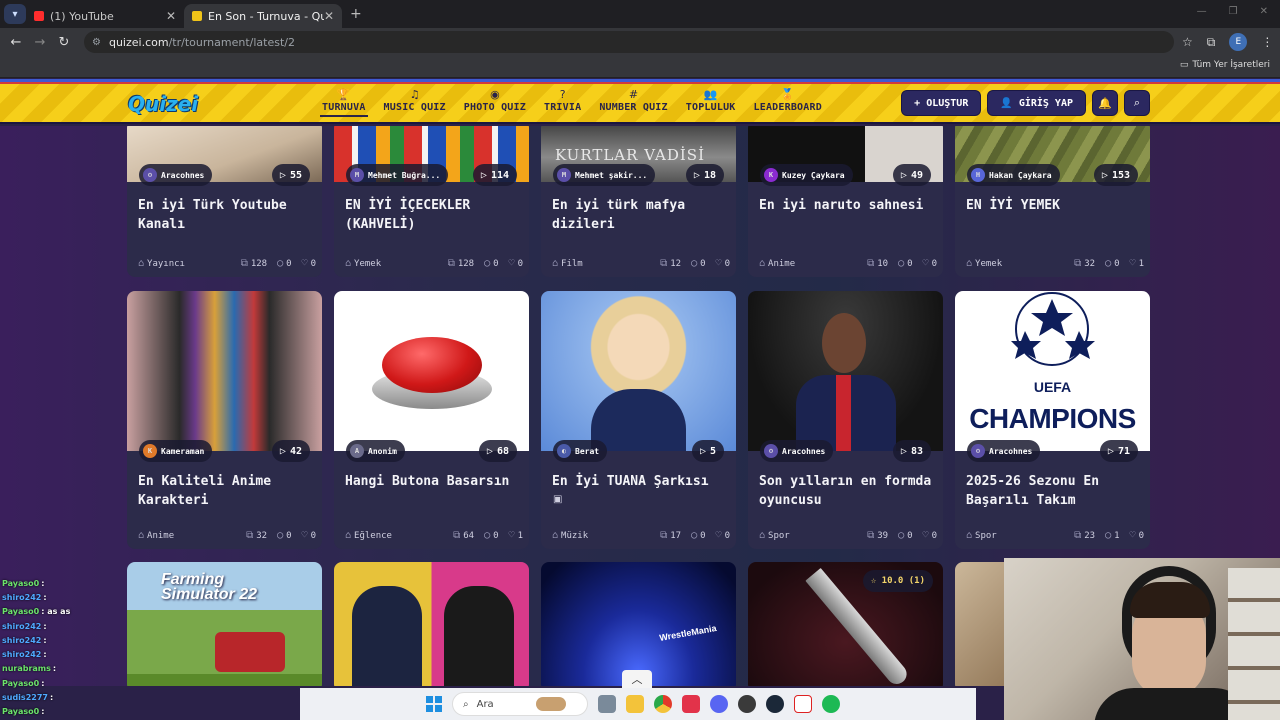  What do you see at coordinates (676, 535) in the screenshot?
I see `item-count: 17` at bounding box center [676, 535].